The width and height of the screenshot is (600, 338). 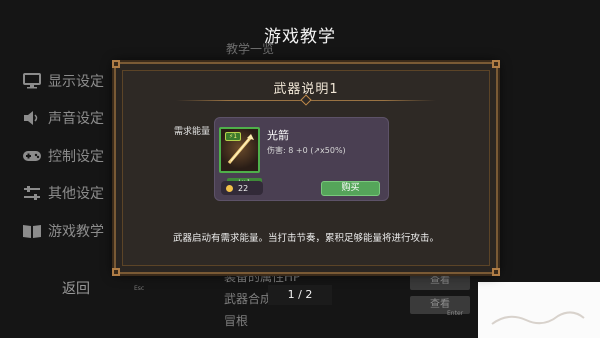 I want to click on sliders-icon, so click(x=32, y=193).